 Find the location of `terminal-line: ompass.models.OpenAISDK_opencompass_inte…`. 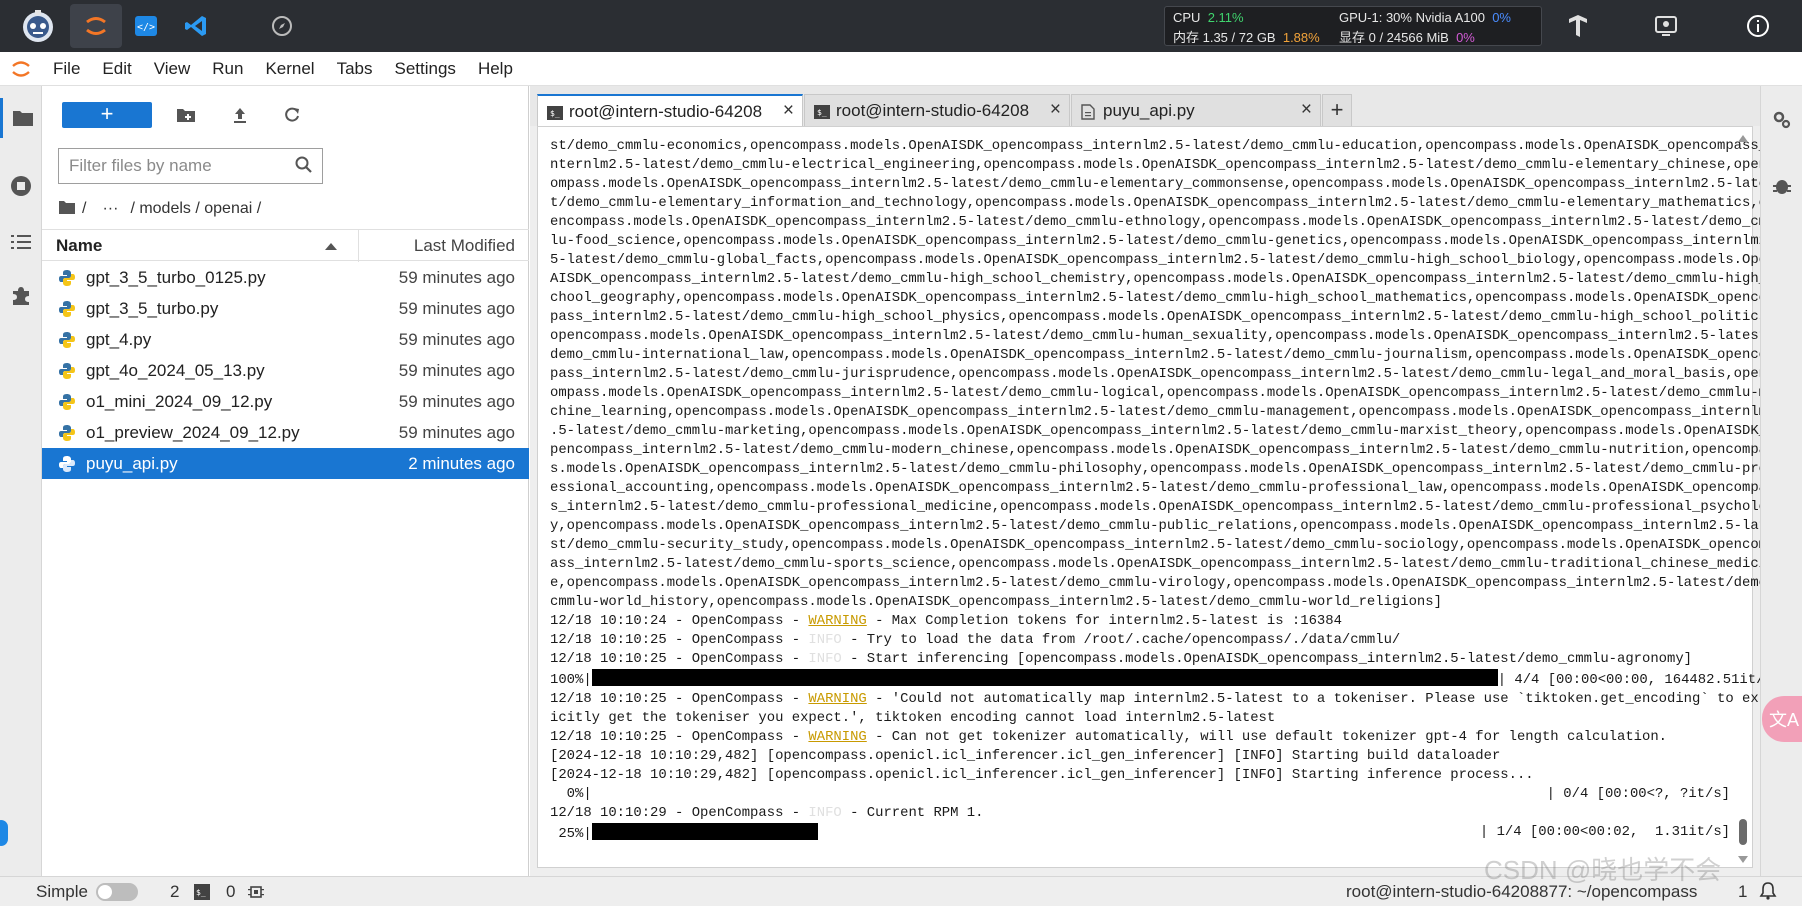

terminal-line: ompass.models.OpenAISDK_opencompass_inte… is located at coordinates (1163, 393).